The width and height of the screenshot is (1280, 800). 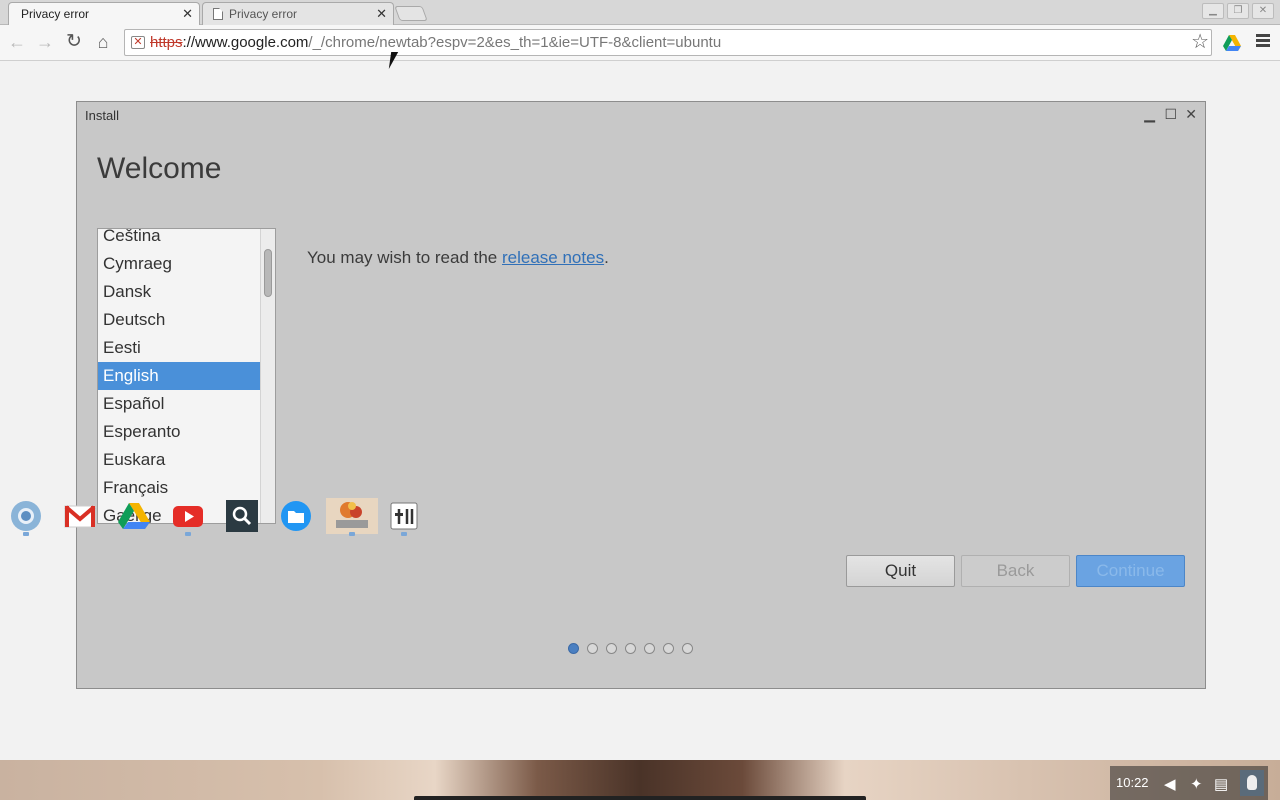 I want to click on language-option: Esperanto, so click(x=179, y=432).